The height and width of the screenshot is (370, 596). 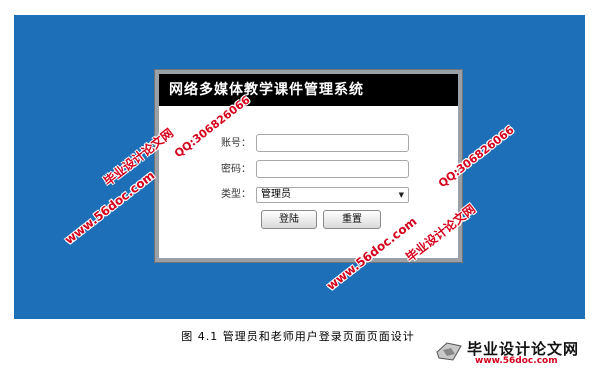 What do you see at coordinates (236, 169) in the screenshot?
I see `password-label: 密码：` at bounding box center [236, 169].